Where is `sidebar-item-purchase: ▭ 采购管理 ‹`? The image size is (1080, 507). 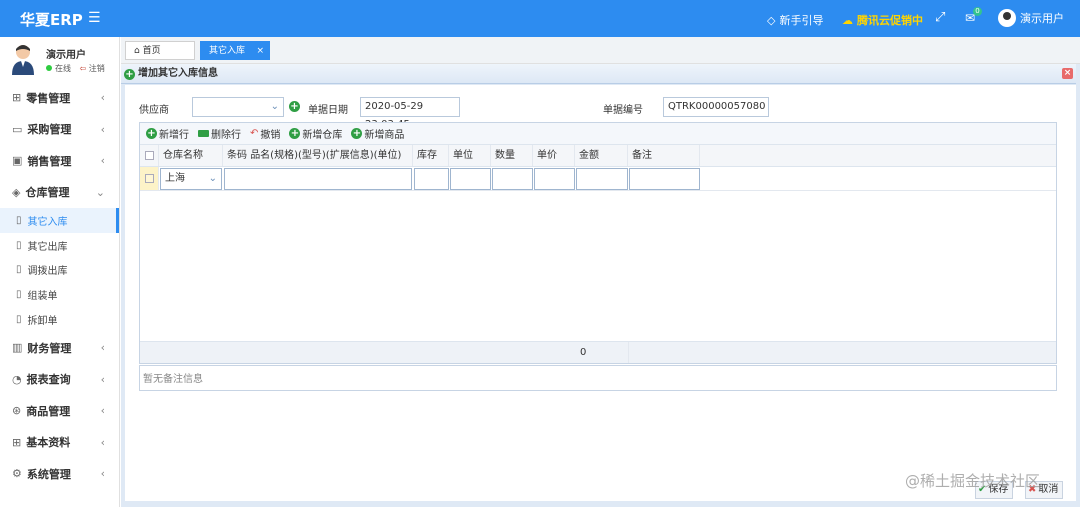 sidebar-item-purchase: ▭ 采购管理 ‹ is located at coordinates (59, 130).